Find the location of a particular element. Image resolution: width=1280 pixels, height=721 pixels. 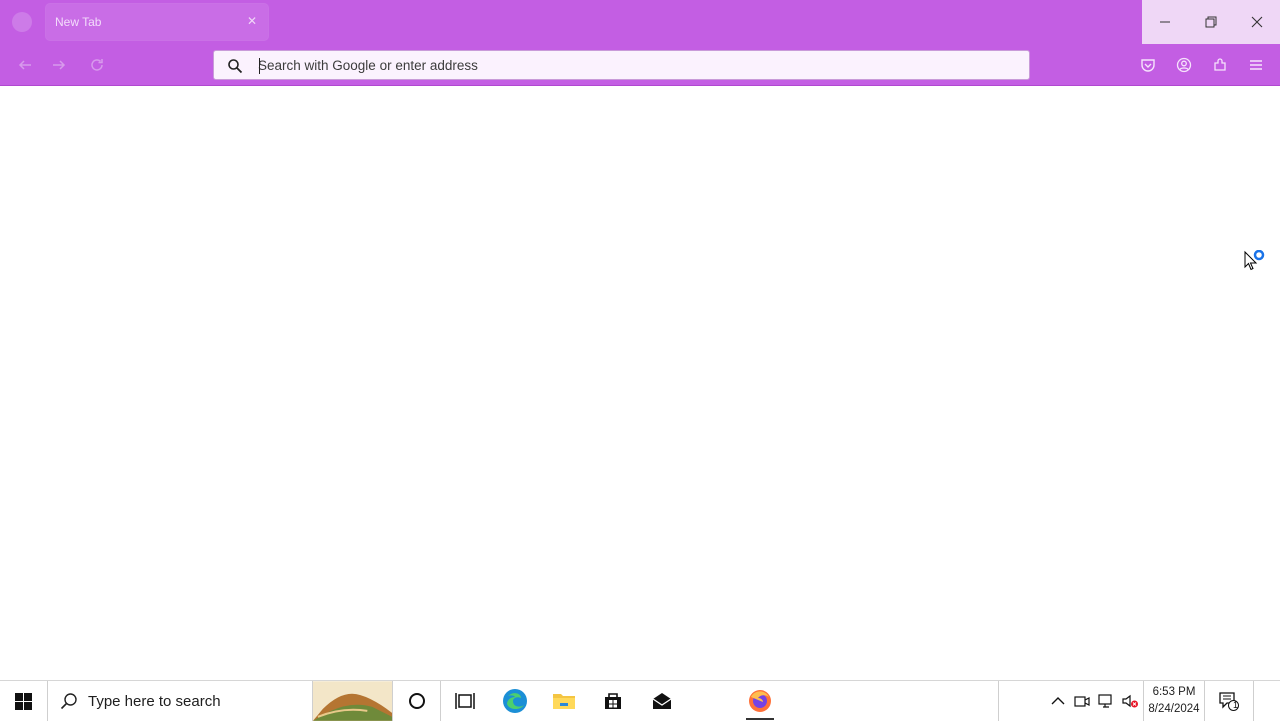

window-controls is located at coordinates (1211, 22).